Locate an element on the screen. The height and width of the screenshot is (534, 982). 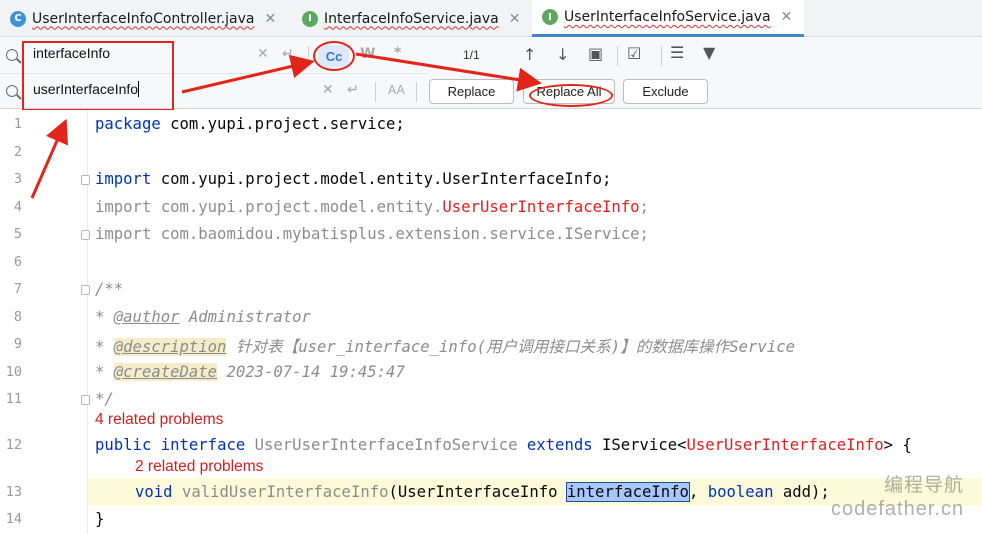
words-button: W is located at coordinates (367, 54).